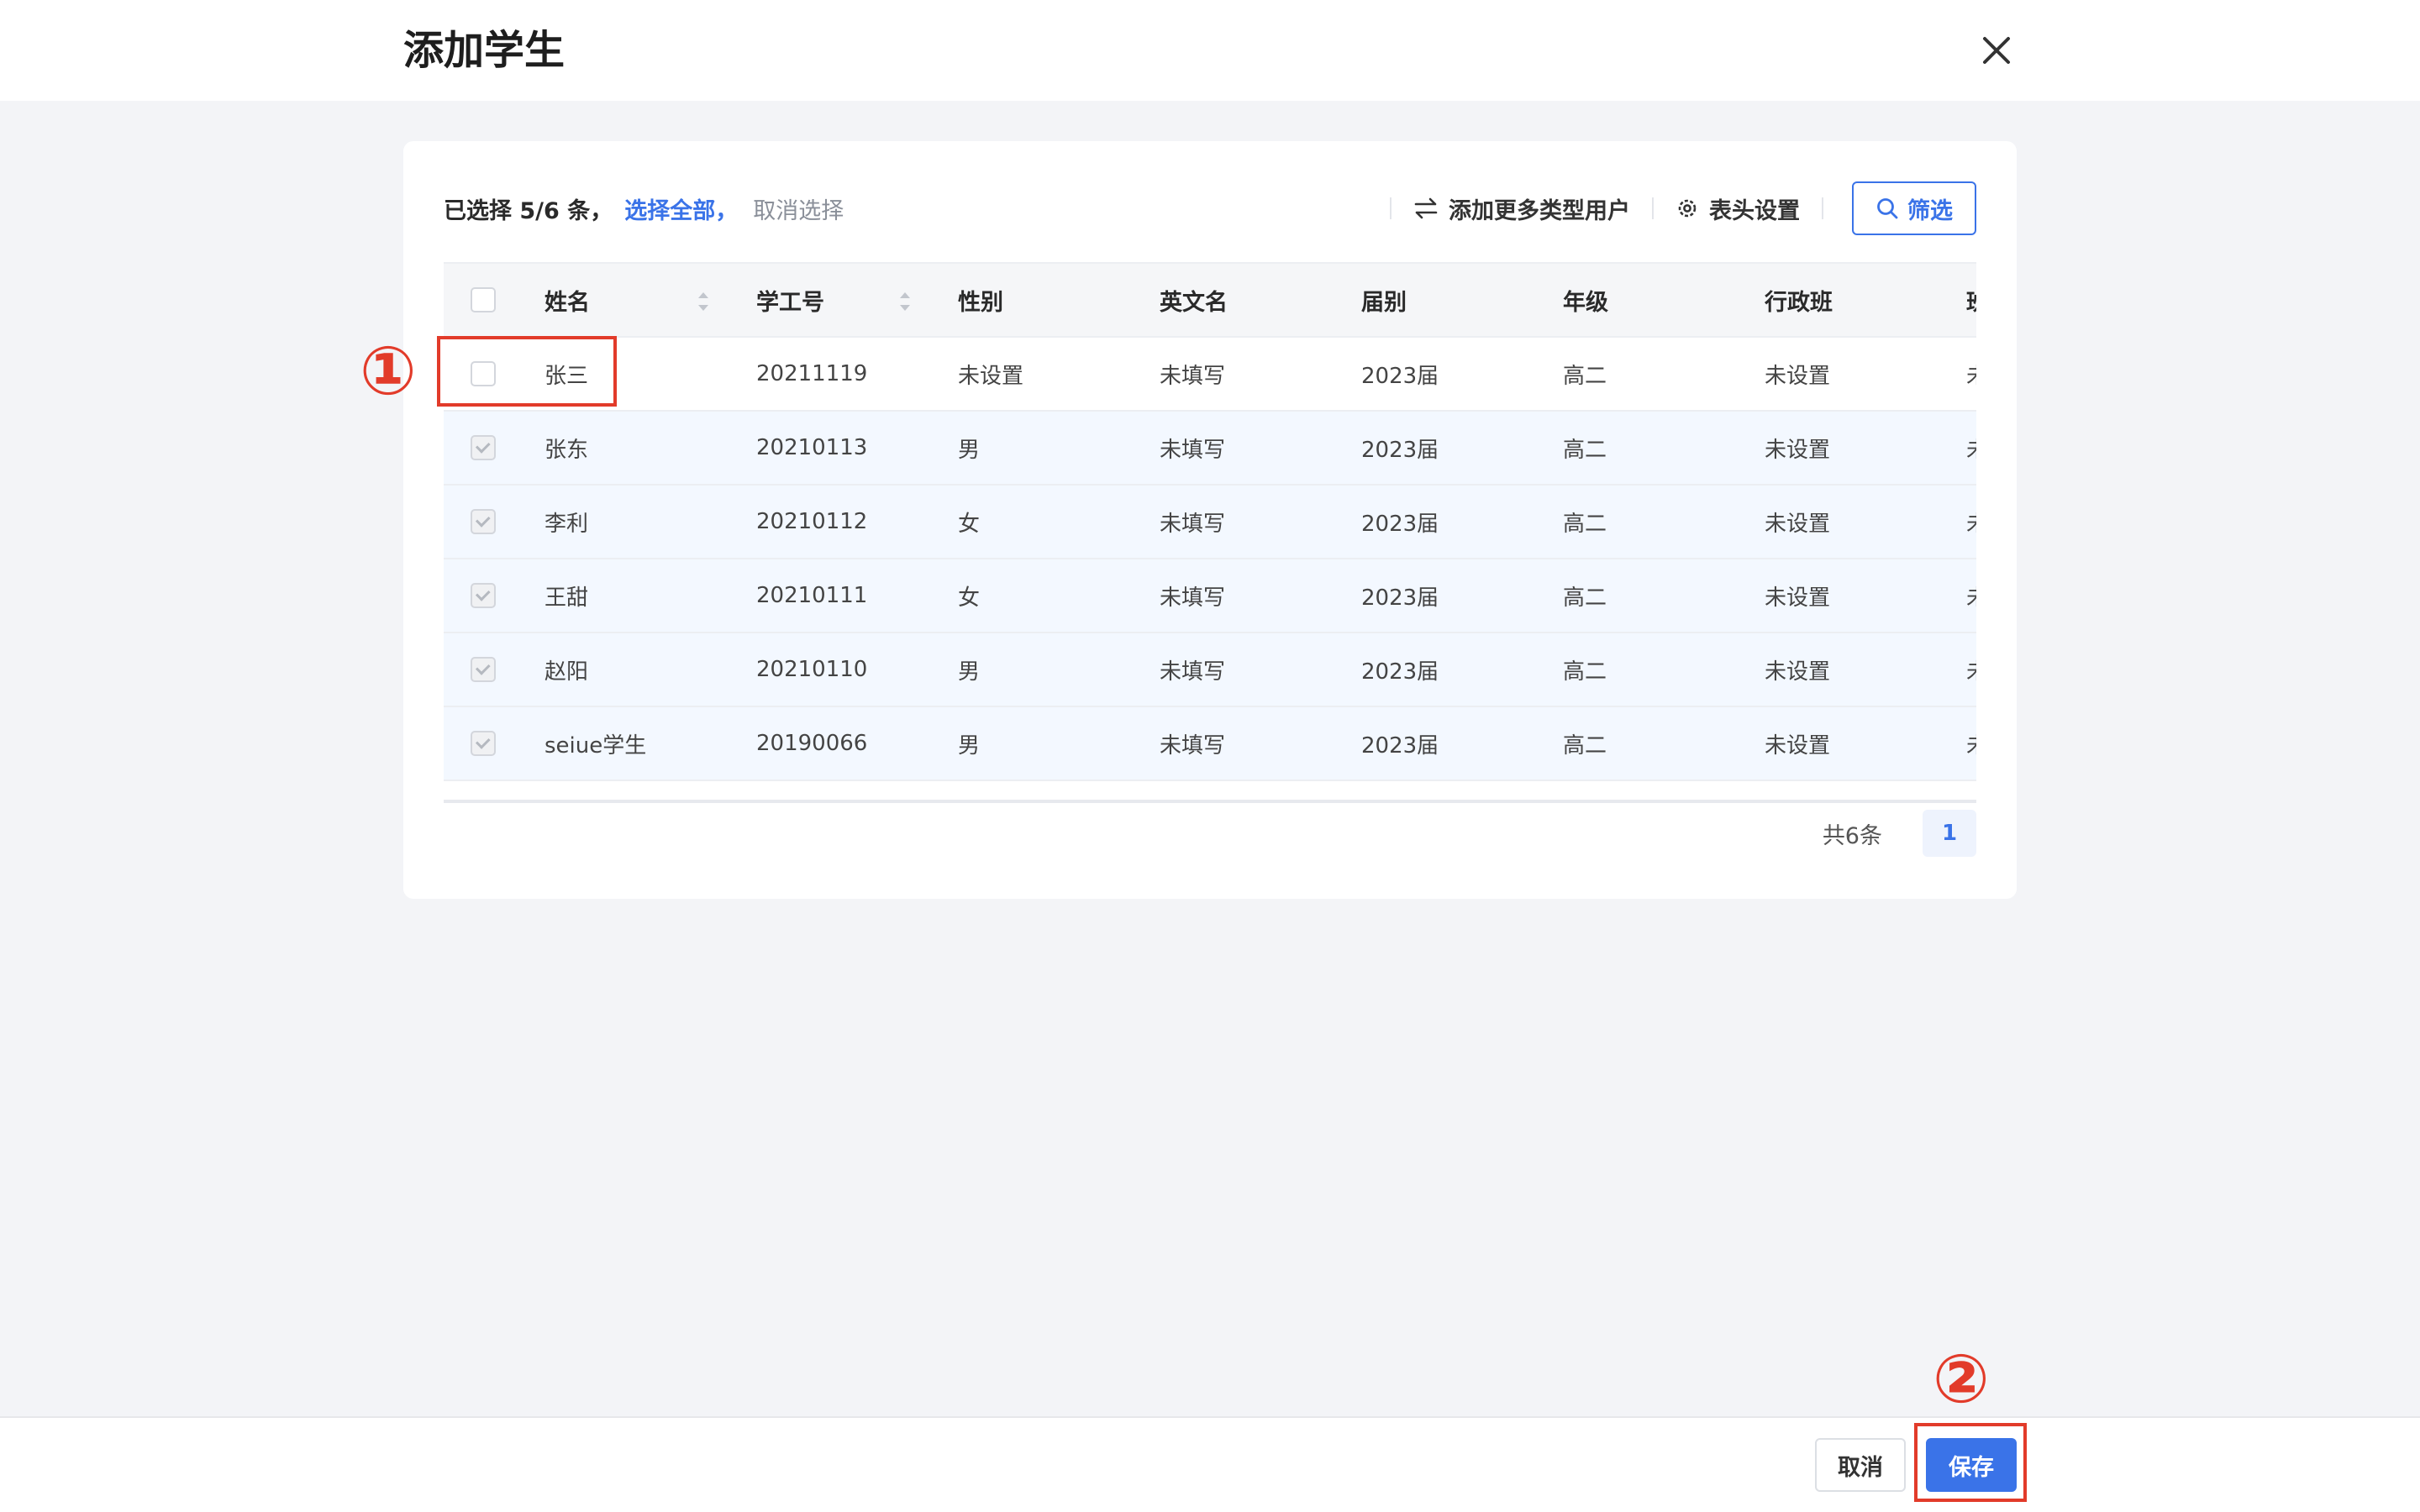 This screenshot has width=2420, height=1512. Describe the element at coordinates (389, 371) in the screenshot. I see `annotation-number-1: ①` at that location.